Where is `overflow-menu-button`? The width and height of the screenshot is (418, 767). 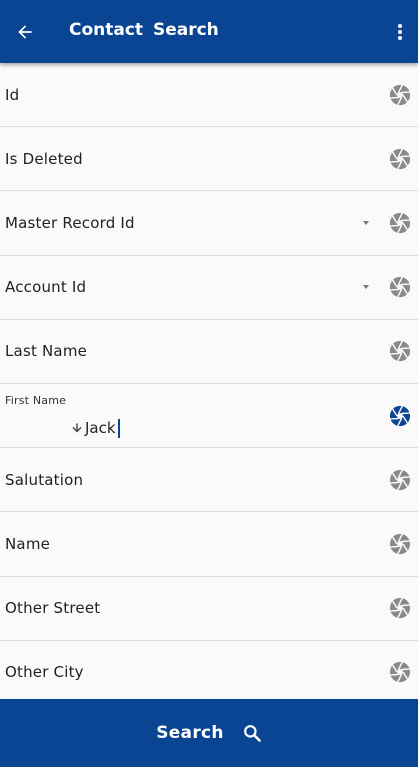
overflow-menu-button is located at coordinates (400, 32).